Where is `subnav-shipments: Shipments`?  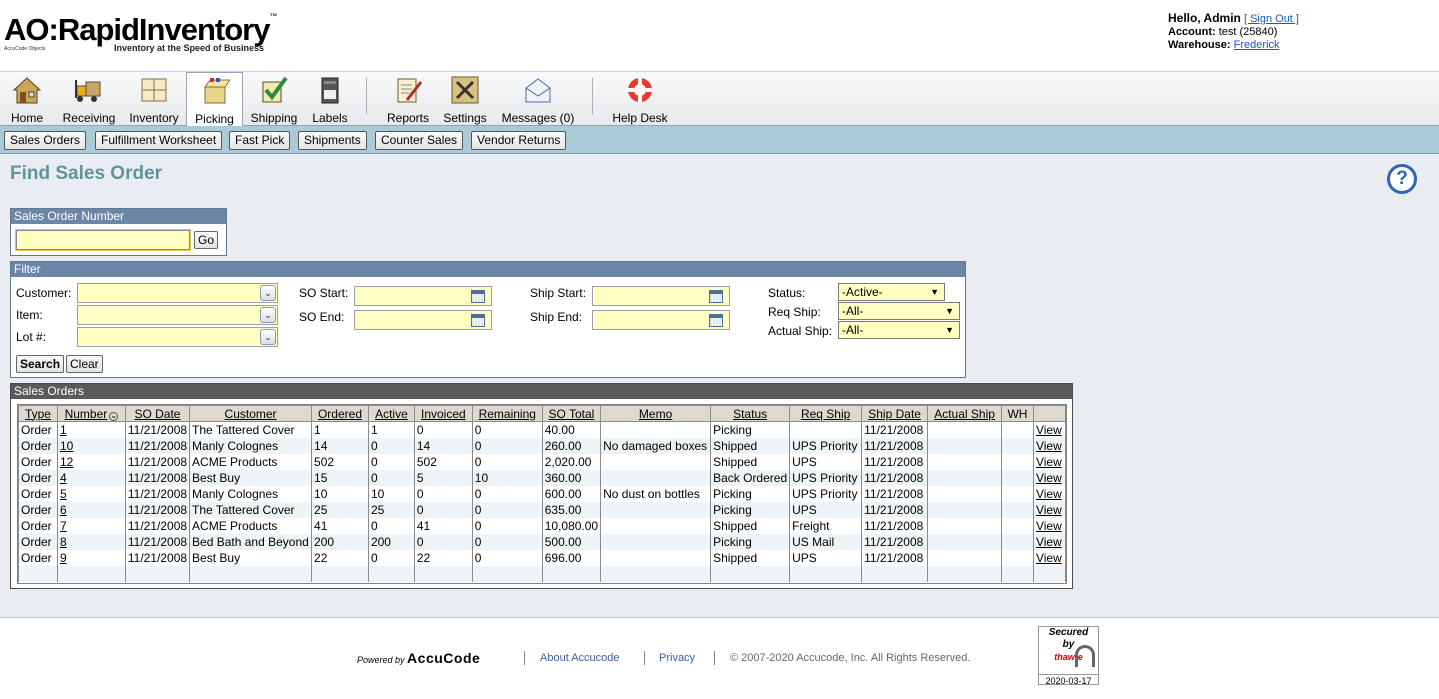
subnav-shipments: Shipments is located at coordinates (332, 140).